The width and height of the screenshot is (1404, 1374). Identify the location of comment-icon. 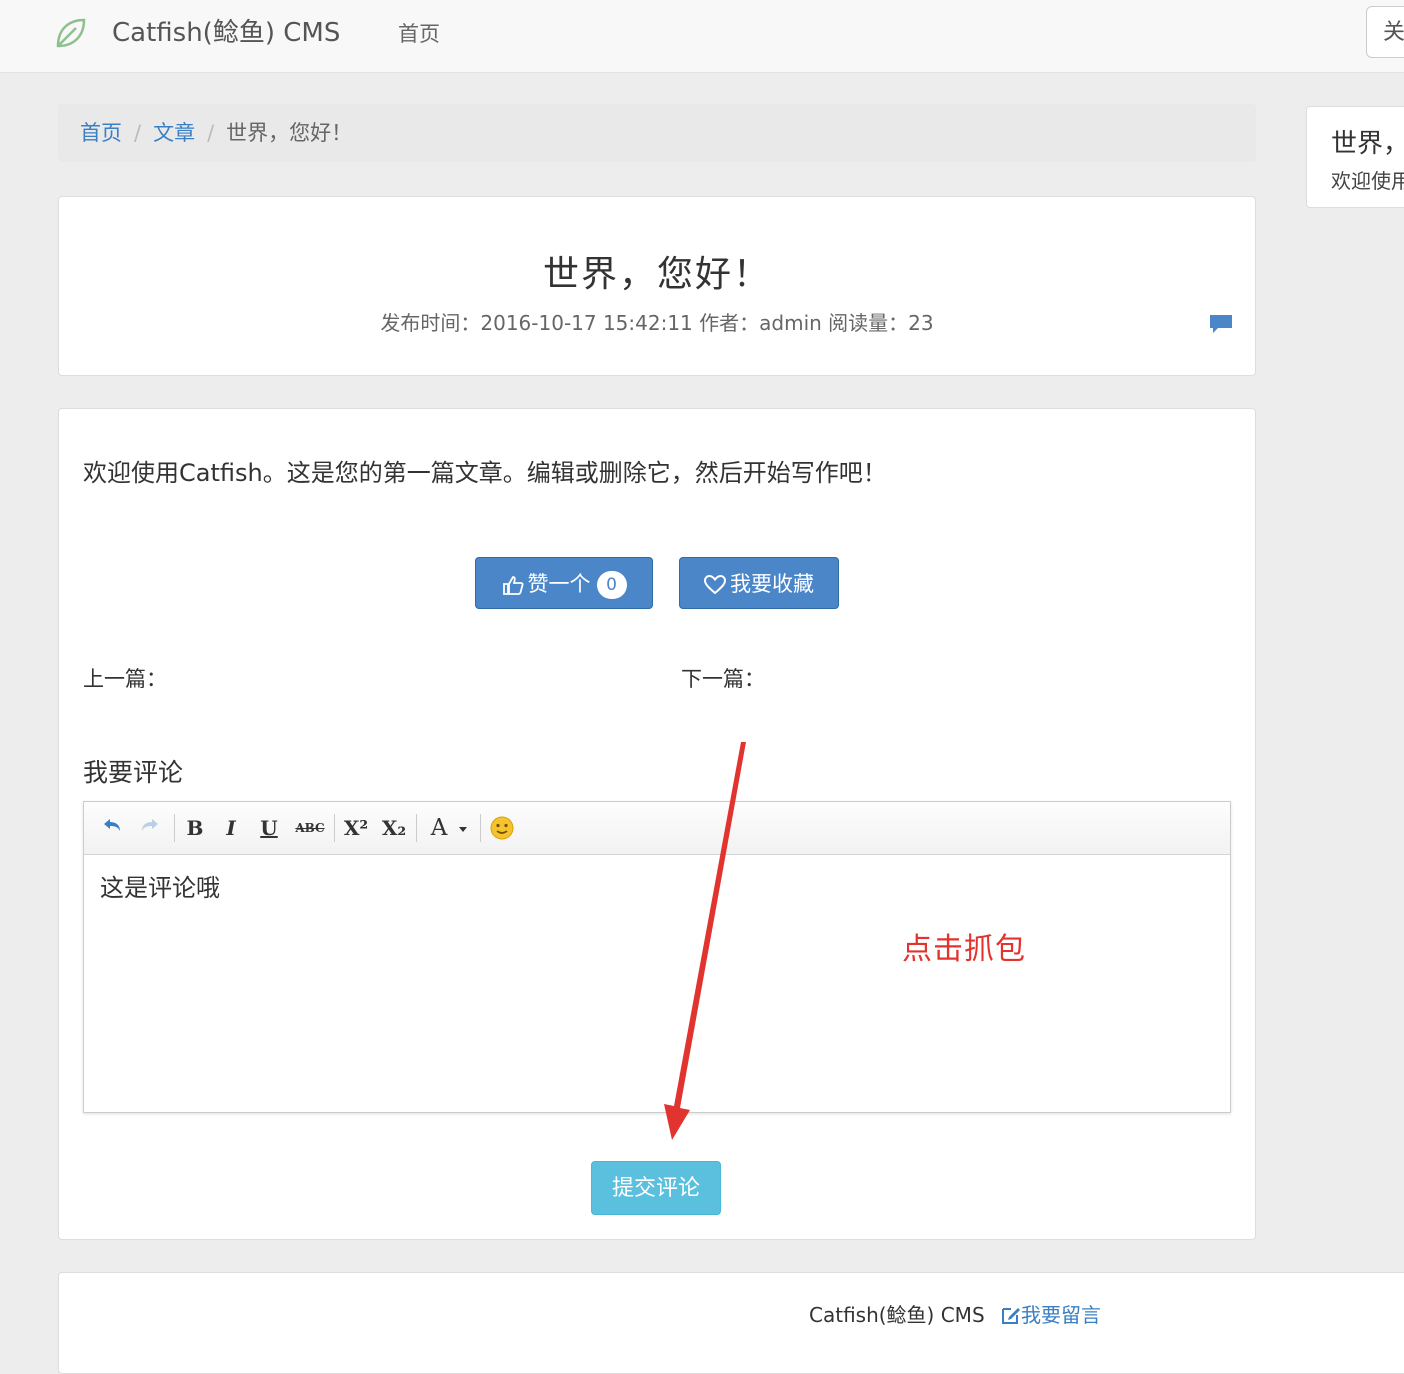
(1221, 324).